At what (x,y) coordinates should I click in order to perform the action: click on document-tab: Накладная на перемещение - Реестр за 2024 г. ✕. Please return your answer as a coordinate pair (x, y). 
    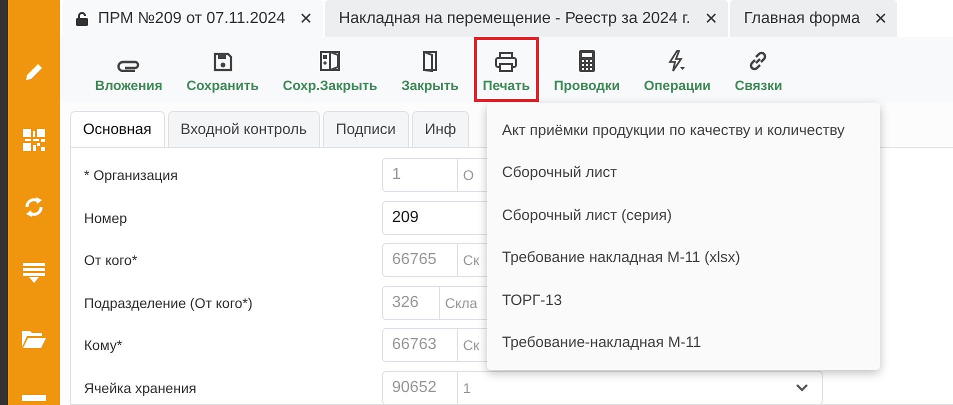
    Looking at the image, I should click on (526, 18).